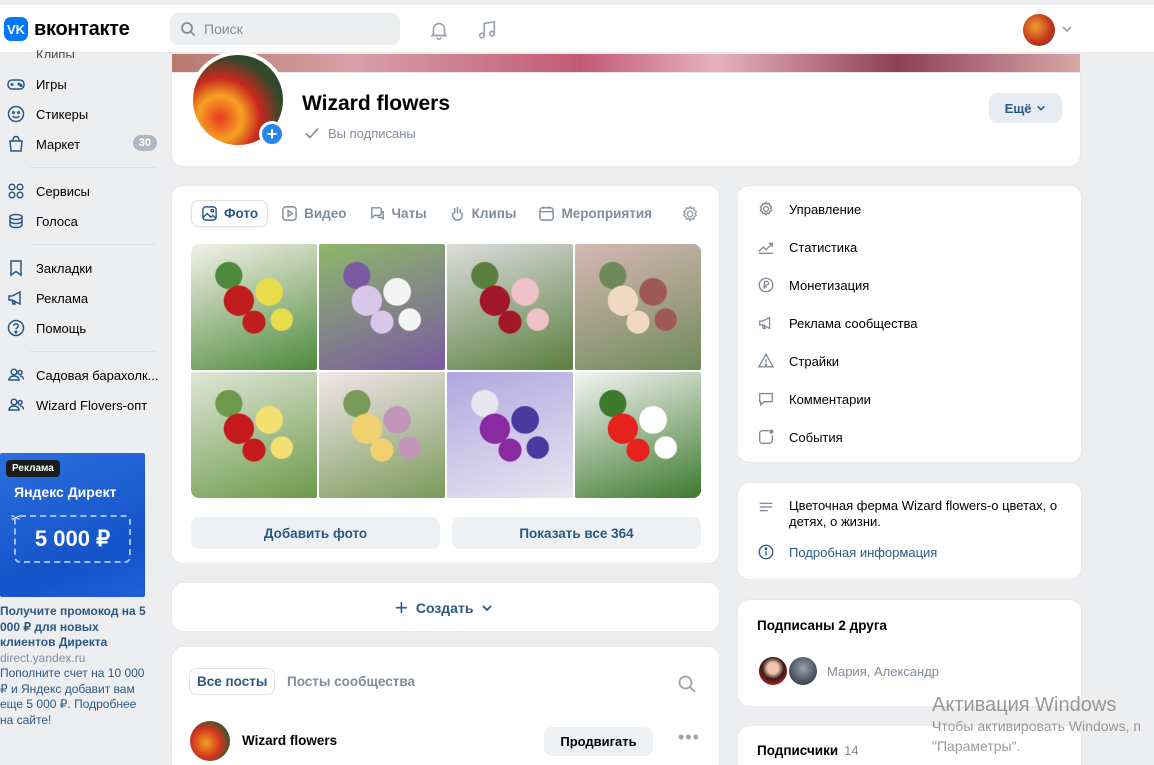  What do you see at coordinates (351, 681) in the screenshot?
I see `tab-community-posts: Посты сообщества` at bounding box center [351, 681].